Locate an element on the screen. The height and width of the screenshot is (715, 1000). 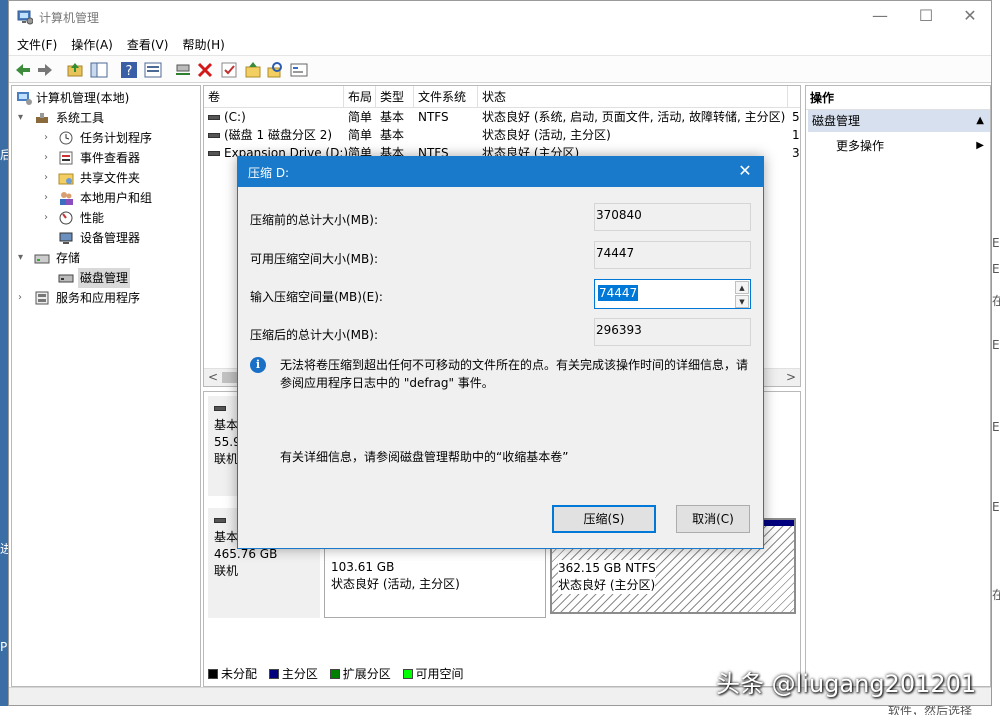
check-icon is located at coordinates (229, 70).